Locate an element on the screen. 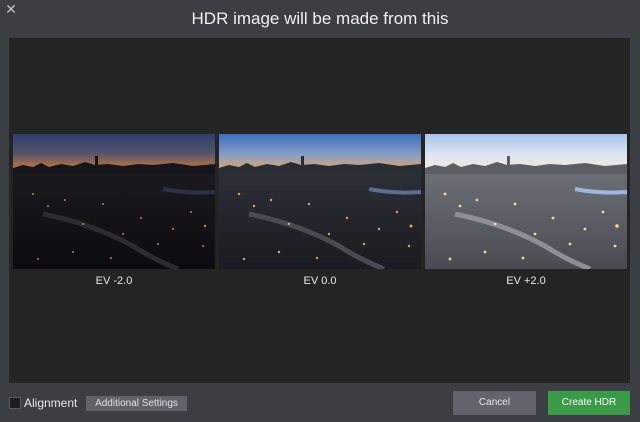 The height and width of the screenshot is (422, 640). create-hdr-button: Create HDR is located at coordinates (589, 403).